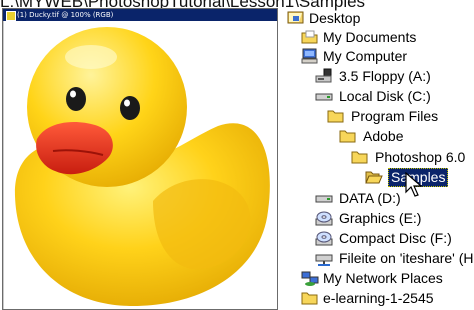 The height and width of the screenshot is (310, 474). What do you see at coordinates (420, 157) in the screenshot?
I see `tree-item-label: Photoshop 6.0` at bounding box center [420, 157].